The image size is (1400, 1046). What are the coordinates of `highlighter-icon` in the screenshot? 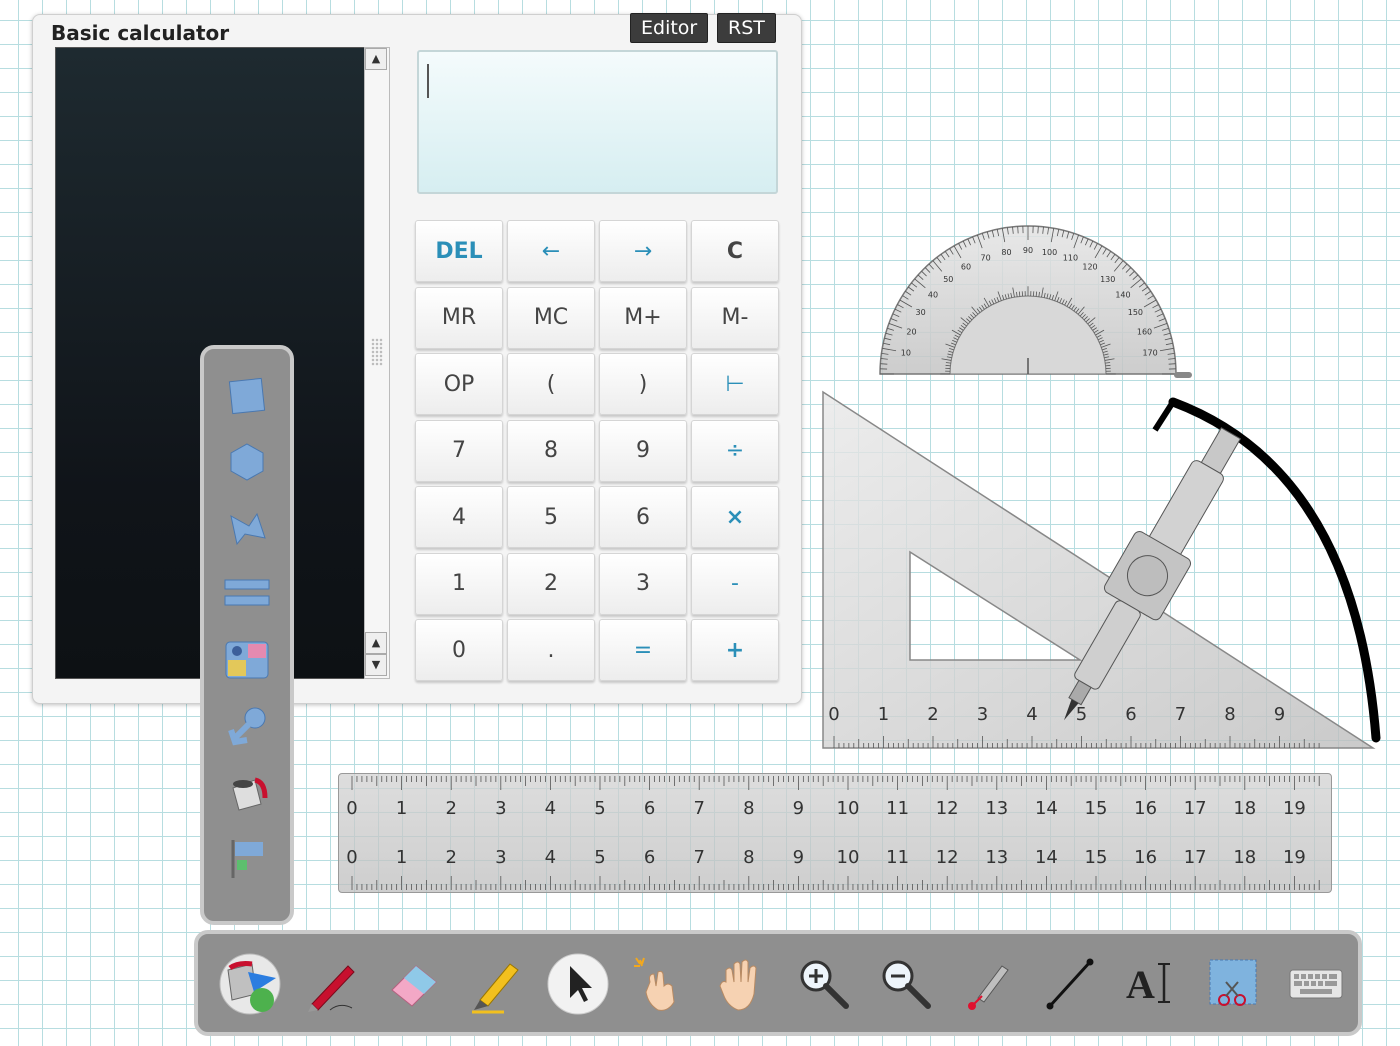 It's located at (496, 984).